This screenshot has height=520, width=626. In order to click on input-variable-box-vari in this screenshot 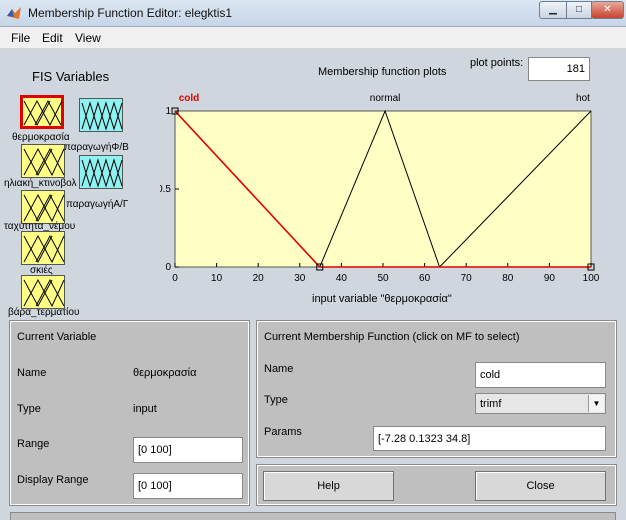, I will do `click(43, 292)`.